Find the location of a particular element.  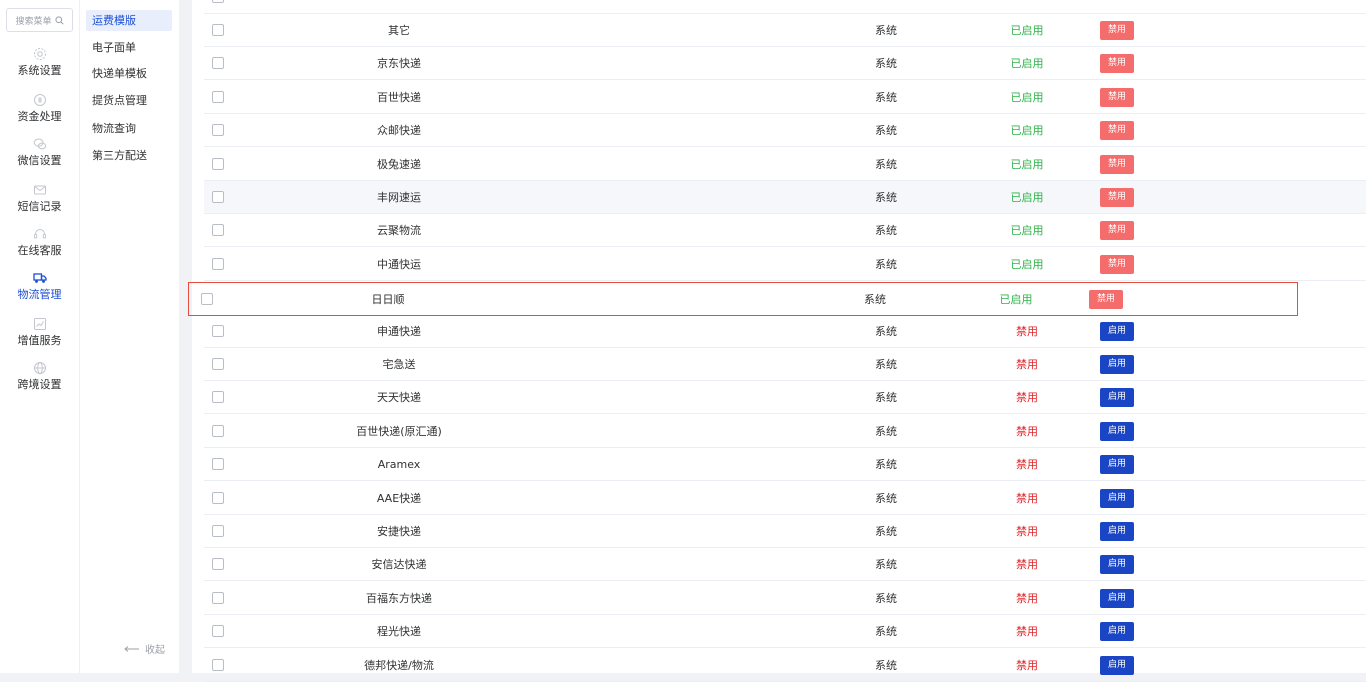

express-name: AAE快递 is located at coordinates (399, 498).